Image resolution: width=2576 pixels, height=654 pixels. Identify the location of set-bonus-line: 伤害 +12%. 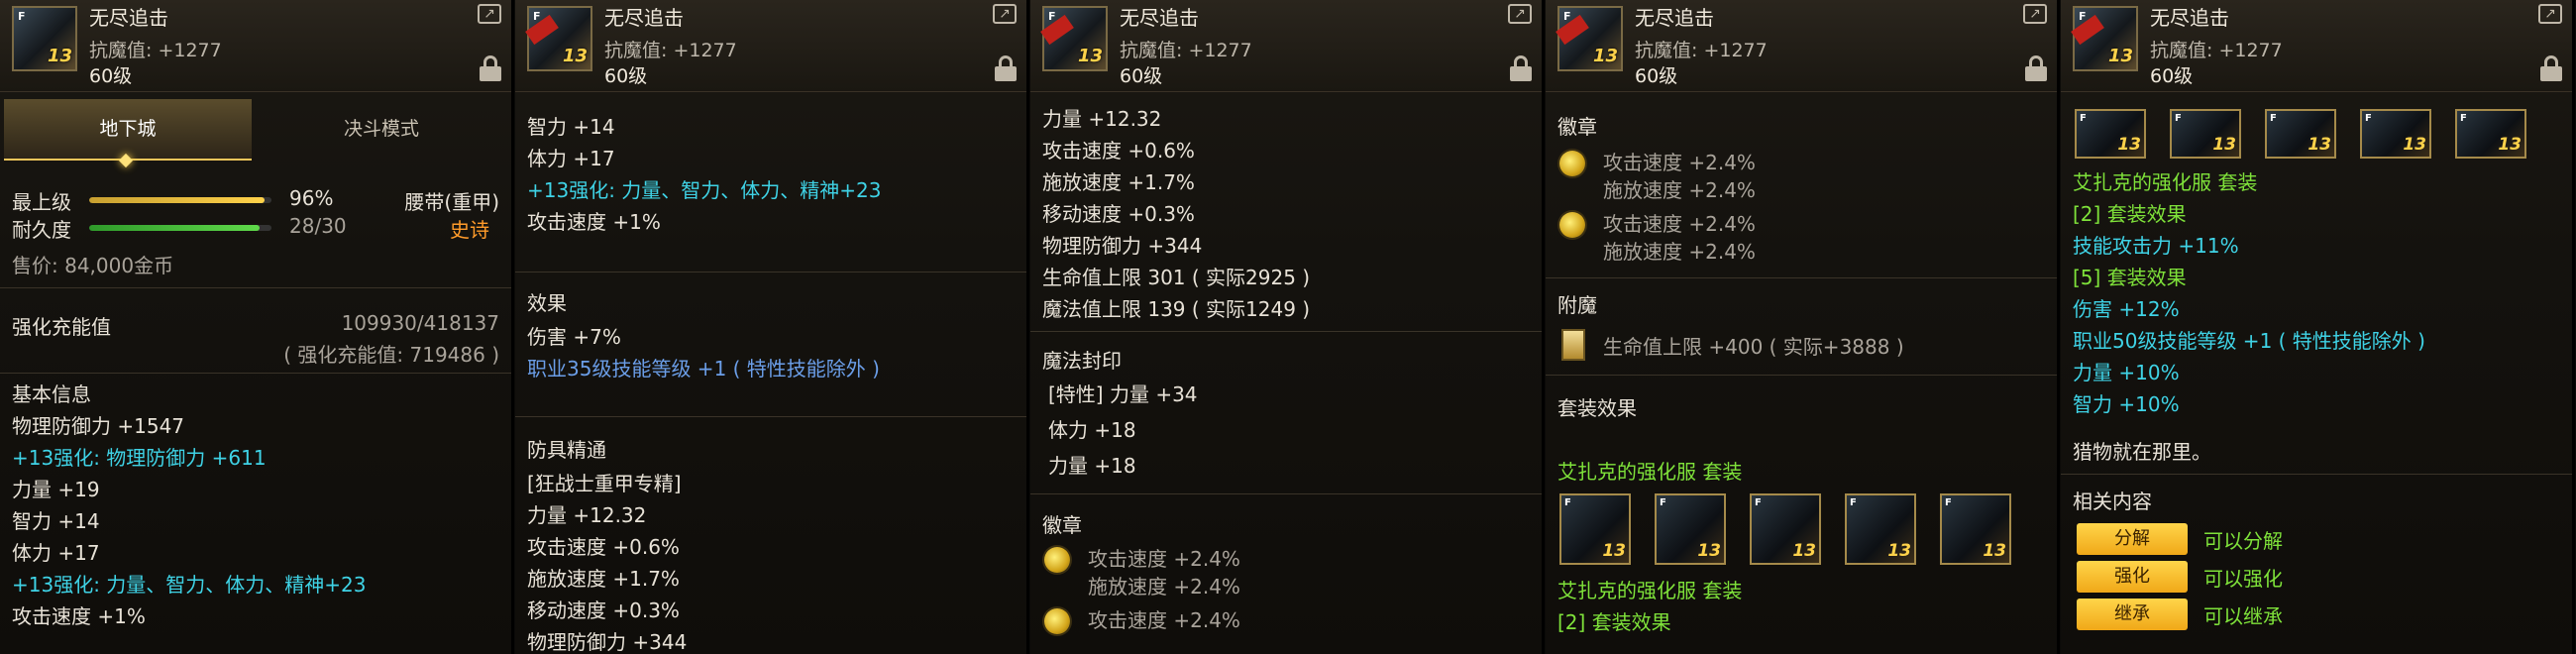
(2126, 309).